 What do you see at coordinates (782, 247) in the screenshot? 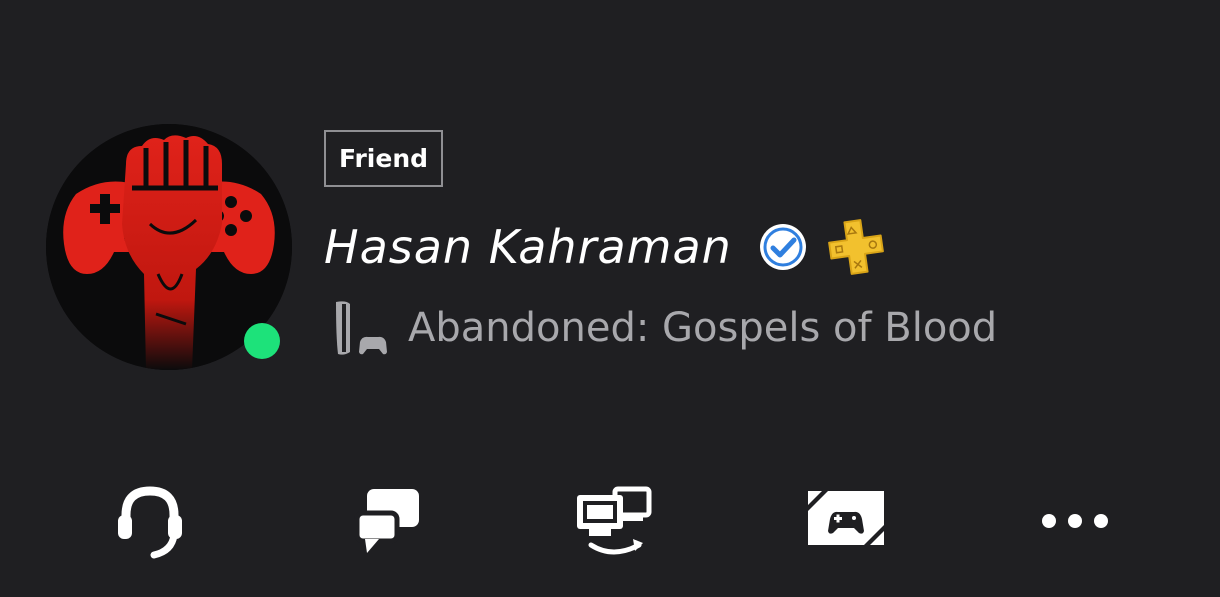
I see `verified-check-icon` at bounding box center [782, 247].